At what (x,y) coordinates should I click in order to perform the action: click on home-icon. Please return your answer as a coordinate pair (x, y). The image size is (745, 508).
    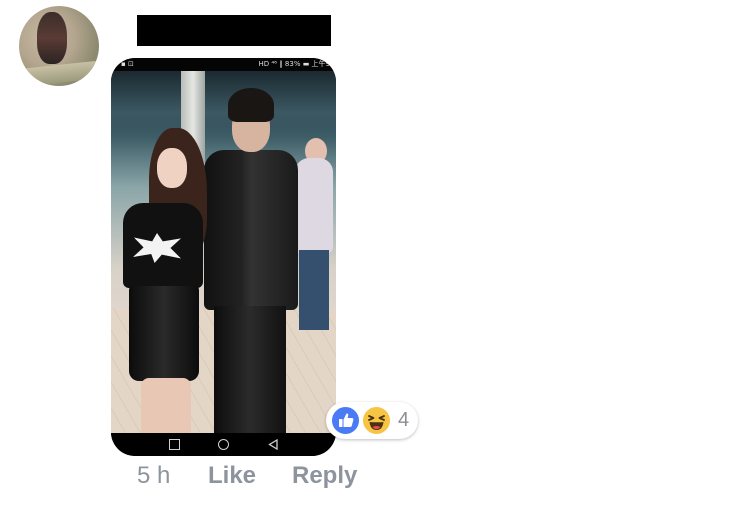
    Looking at the image, I should click on (223, 444).